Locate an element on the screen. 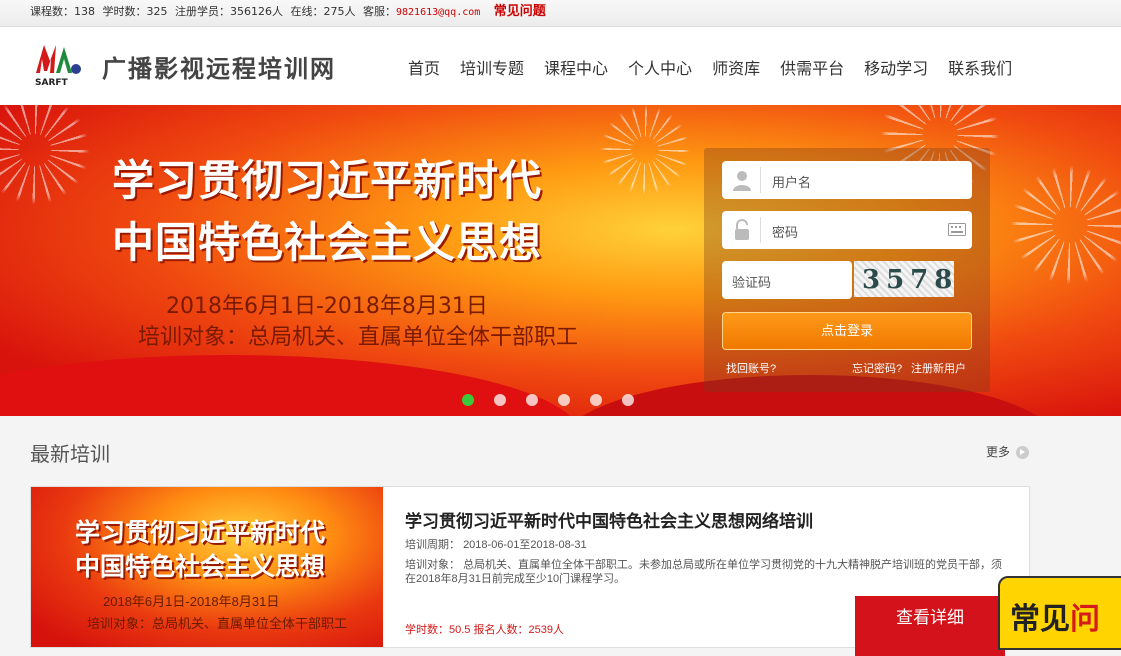 The width and height of the screenshot is (1121, 656). course-count: 课程数：138 is located at coordinates (62, 11).